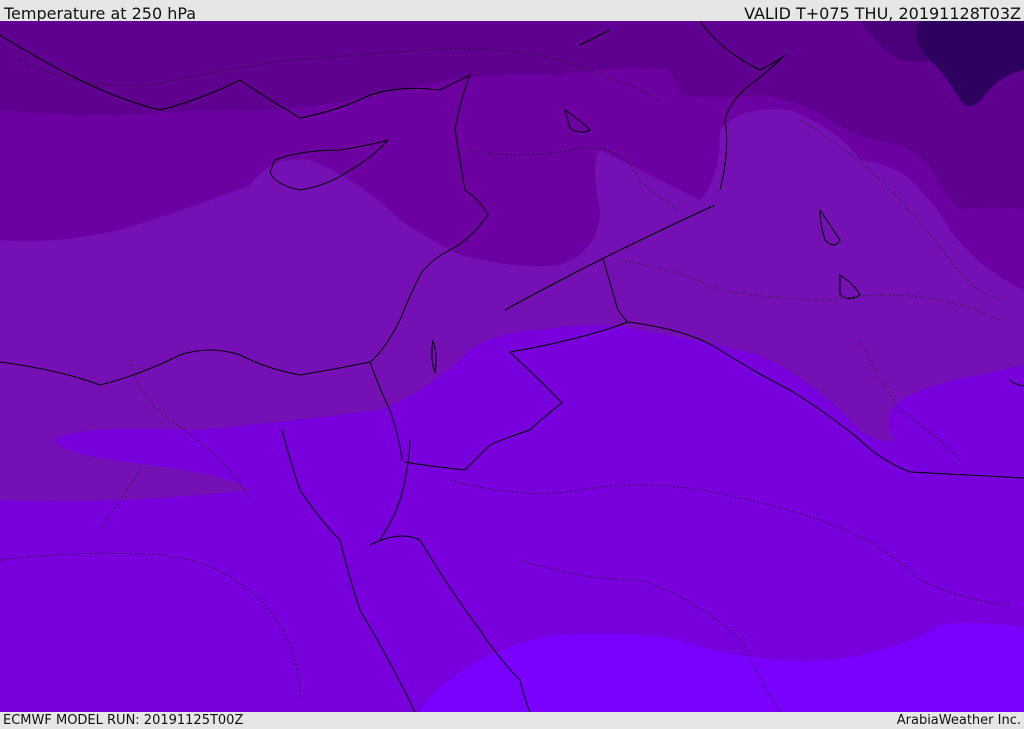  I want to click on model-run: ECMWF MODEL RUN: 20191125T00Z, so click(123, 720).